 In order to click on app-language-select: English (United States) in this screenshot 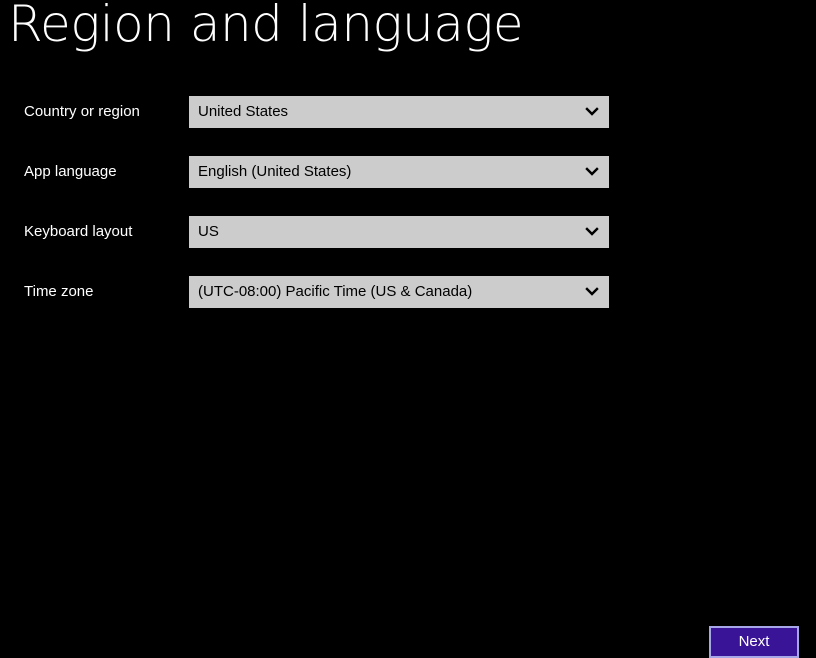, I will do `click(399, 172)`.